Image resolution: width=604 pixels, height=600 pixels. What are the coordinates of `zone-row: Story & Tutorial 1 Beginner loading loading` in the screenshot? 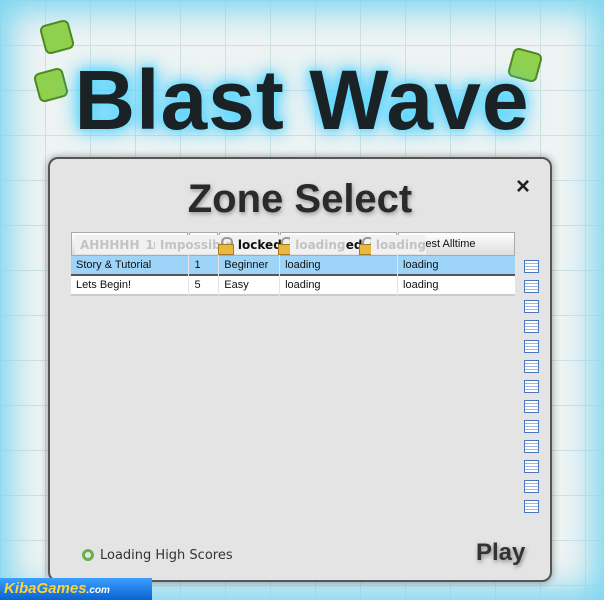 It's located at (293, 266).